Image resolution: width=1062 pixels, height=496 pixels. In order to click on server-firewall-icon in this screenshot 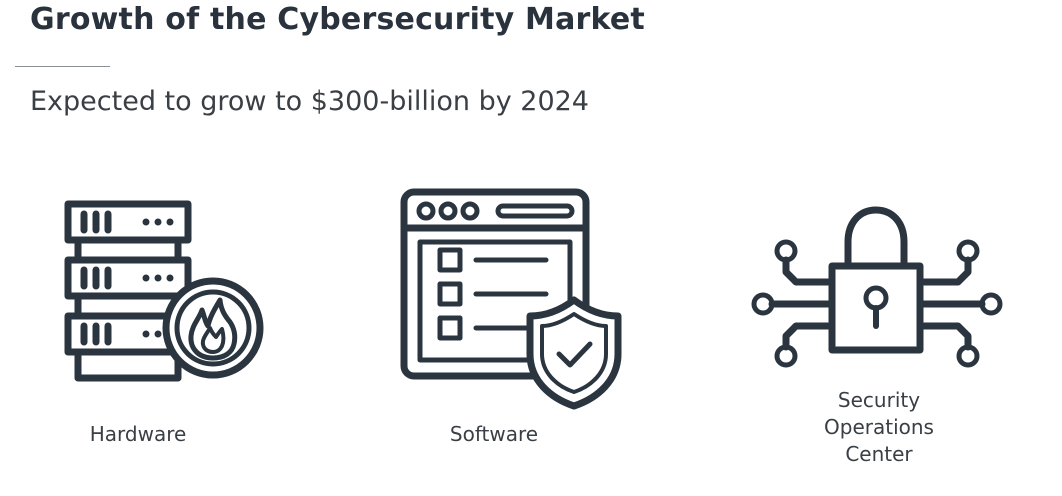, I will do `click(165, 292)`.